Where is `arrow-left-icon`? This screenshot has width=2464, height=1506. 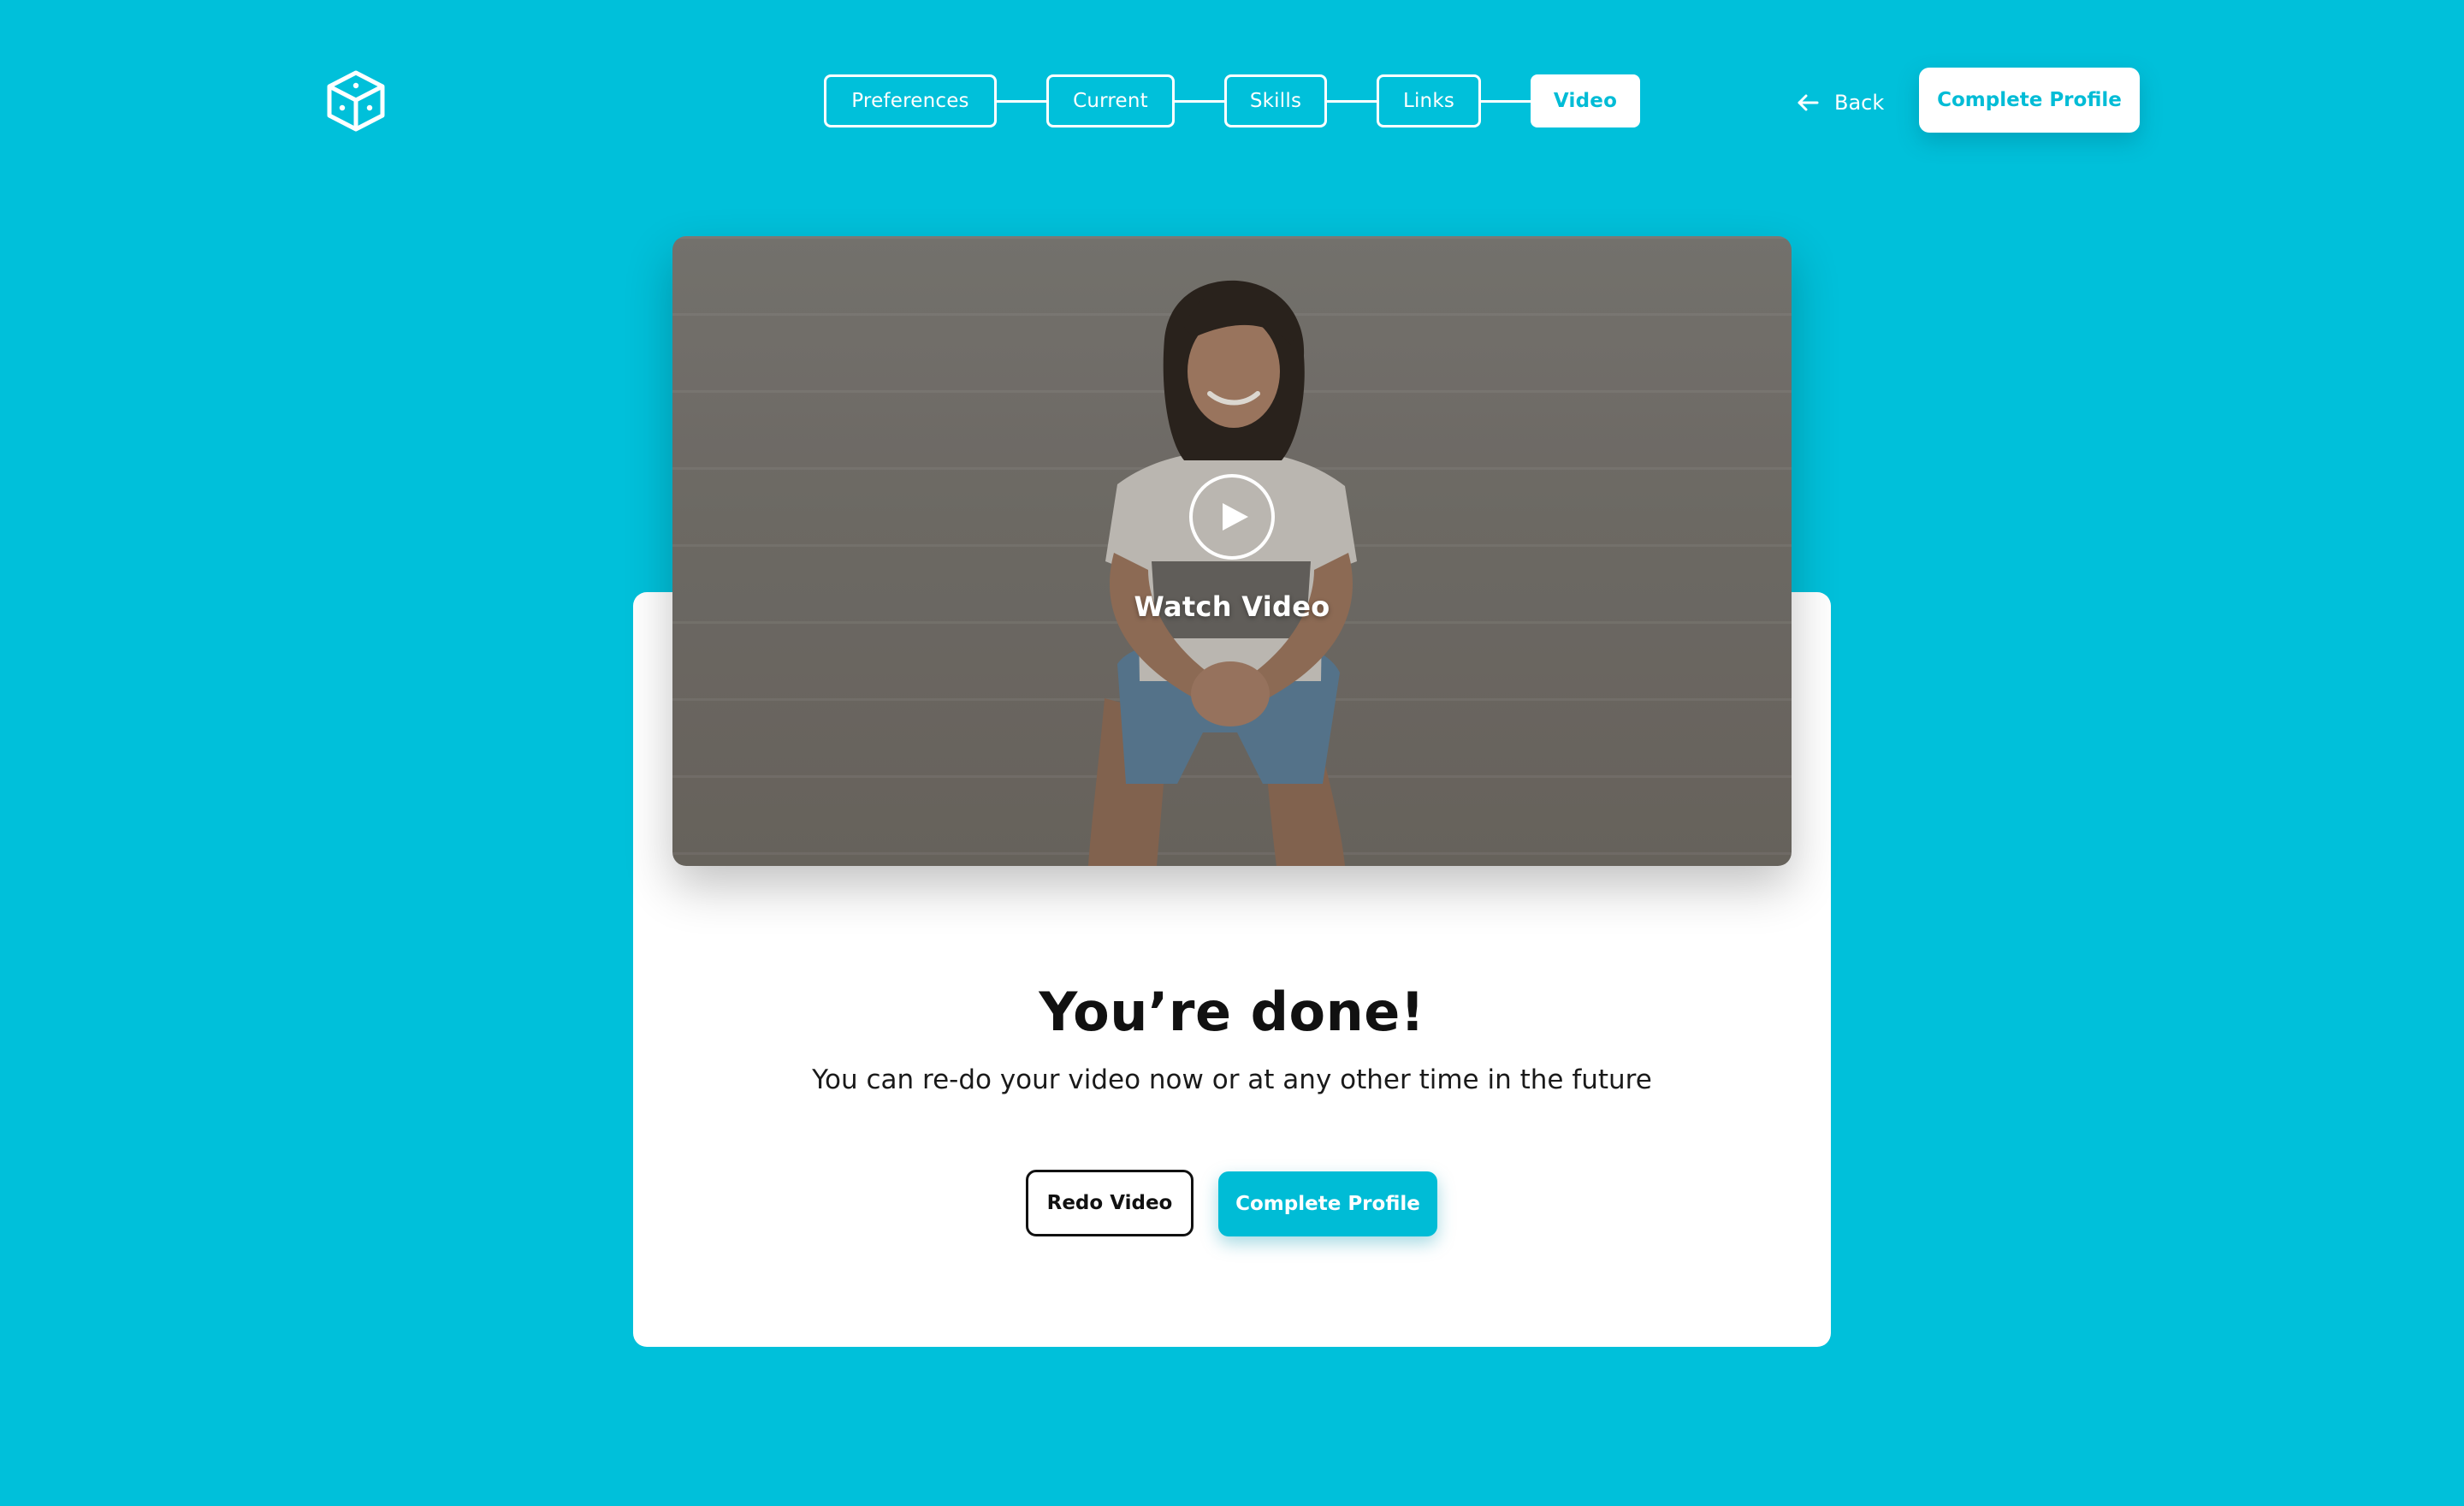
arrow-left-icon is located at coordinates (1808, 103).